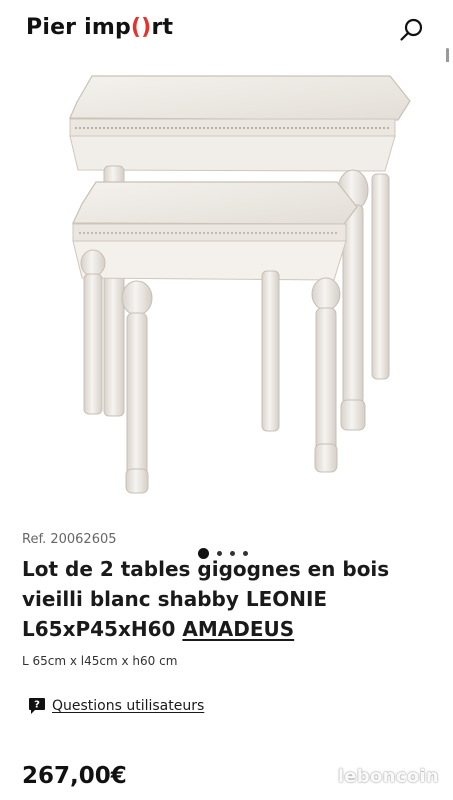 The image size is (453, 800). What do you see at coordinates (162, 27) in the screenshot?
I see `logo-right-text: rt` at bounding box center [162, 27].